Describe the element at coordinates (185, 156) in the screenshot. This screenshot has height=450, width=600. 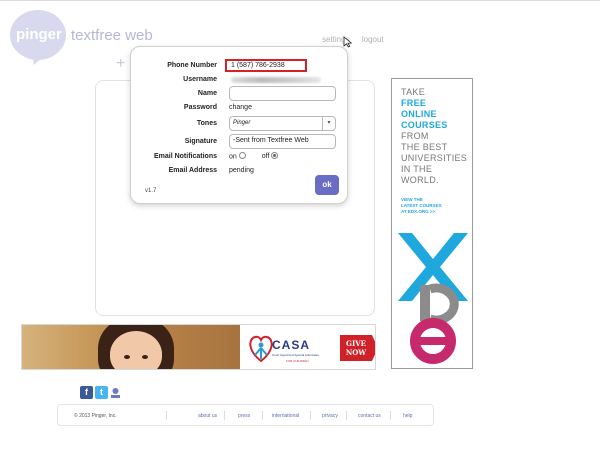
I see `email-notifications-label: Email Notifications` at that location.